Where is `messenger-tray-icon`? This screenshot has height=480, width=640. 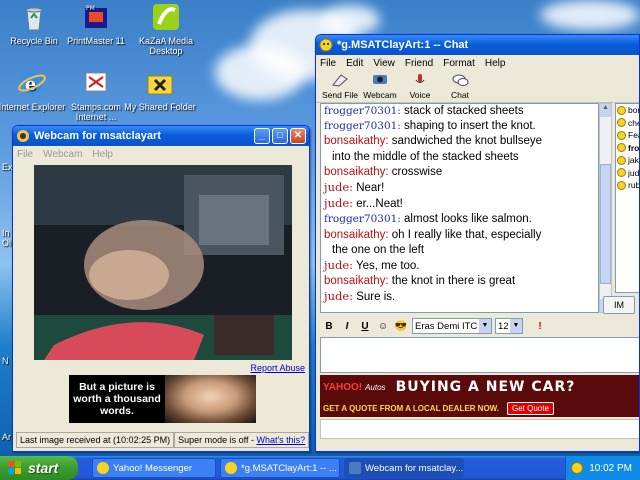 messenger-tray-icon is located at coordinates (577, 468).